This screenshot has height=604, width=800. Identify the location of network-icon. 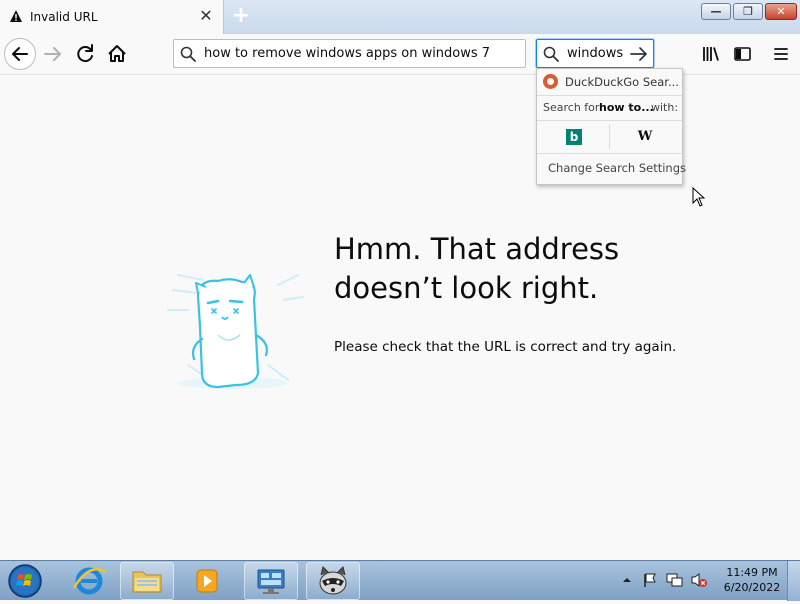
(675, 580).